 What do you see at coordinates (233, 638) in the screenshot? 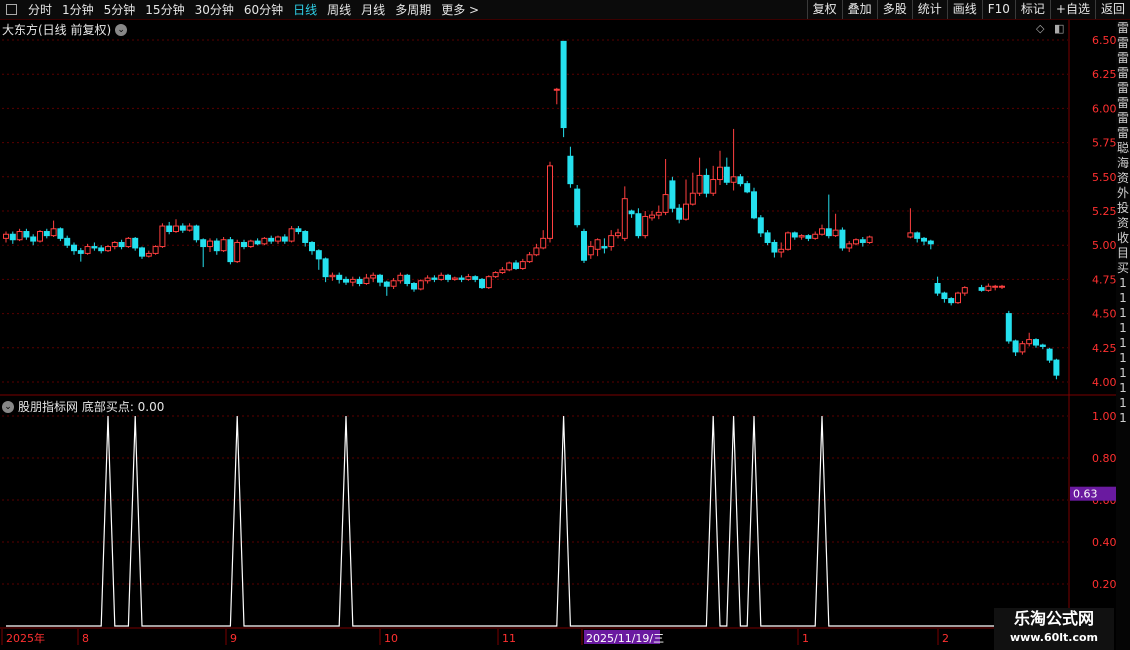
I see `x-tick-label: 9` at bounding box center [233, 638].